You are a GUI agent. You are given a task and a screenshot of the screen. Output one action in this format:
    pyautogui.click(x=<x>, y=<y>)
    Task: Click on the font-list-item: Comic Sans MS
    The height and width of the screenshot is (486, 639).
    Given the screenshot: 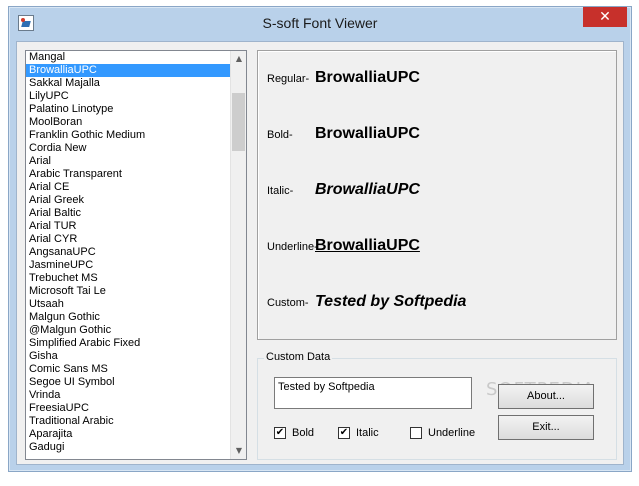 What is the action you would take?
    pyautogui.click(x=129, y=369)
    